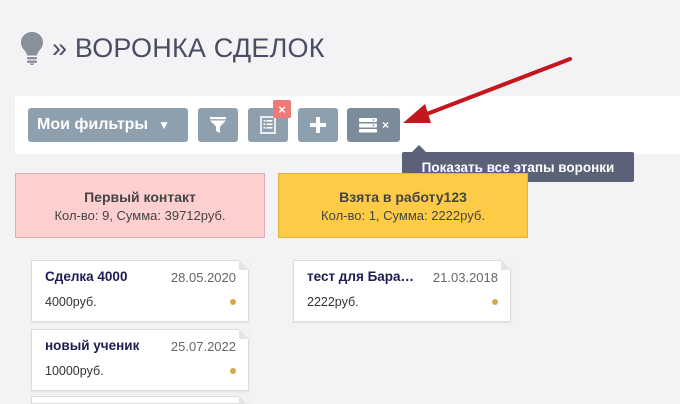 Image resolution: width=680 pixels, height=404 pixels. What do you see at coordinates (140, 360) in the screenshot?
I see `deal-card: новый ученик 25.07.2022 10000руб.` at bounding box center [140, 360].